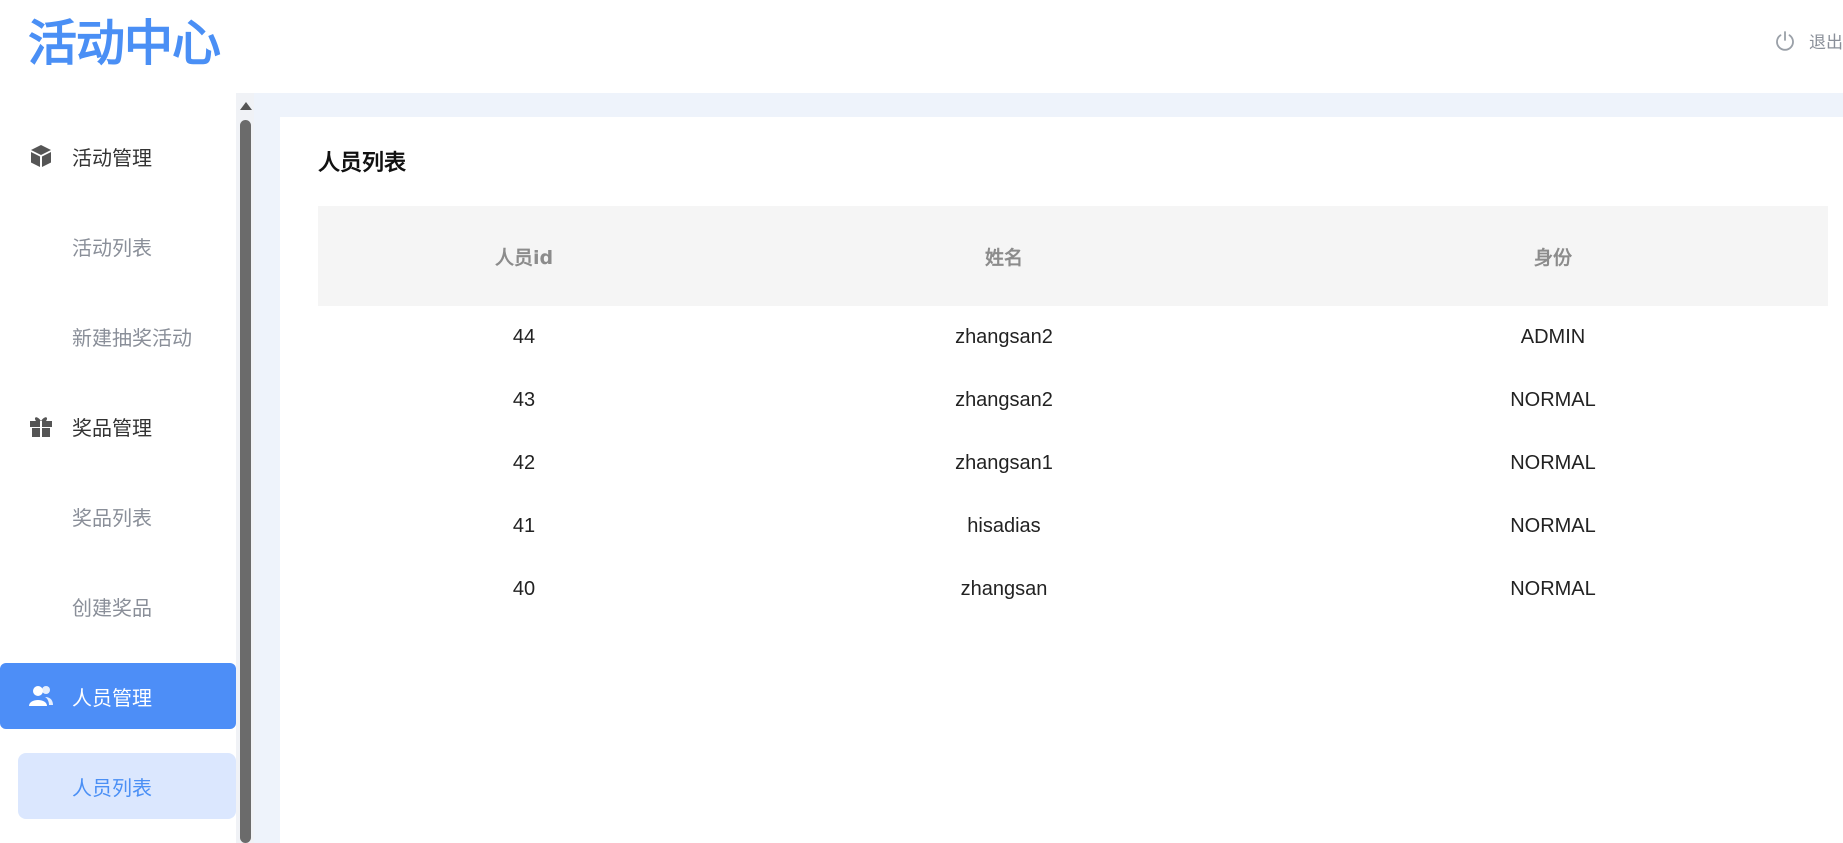 The height and width of the screenshot is (843, 1843). Describe the element at coordinates (1003, 257) in the screenshot. I see `column-header-name: 姓名` at that location.